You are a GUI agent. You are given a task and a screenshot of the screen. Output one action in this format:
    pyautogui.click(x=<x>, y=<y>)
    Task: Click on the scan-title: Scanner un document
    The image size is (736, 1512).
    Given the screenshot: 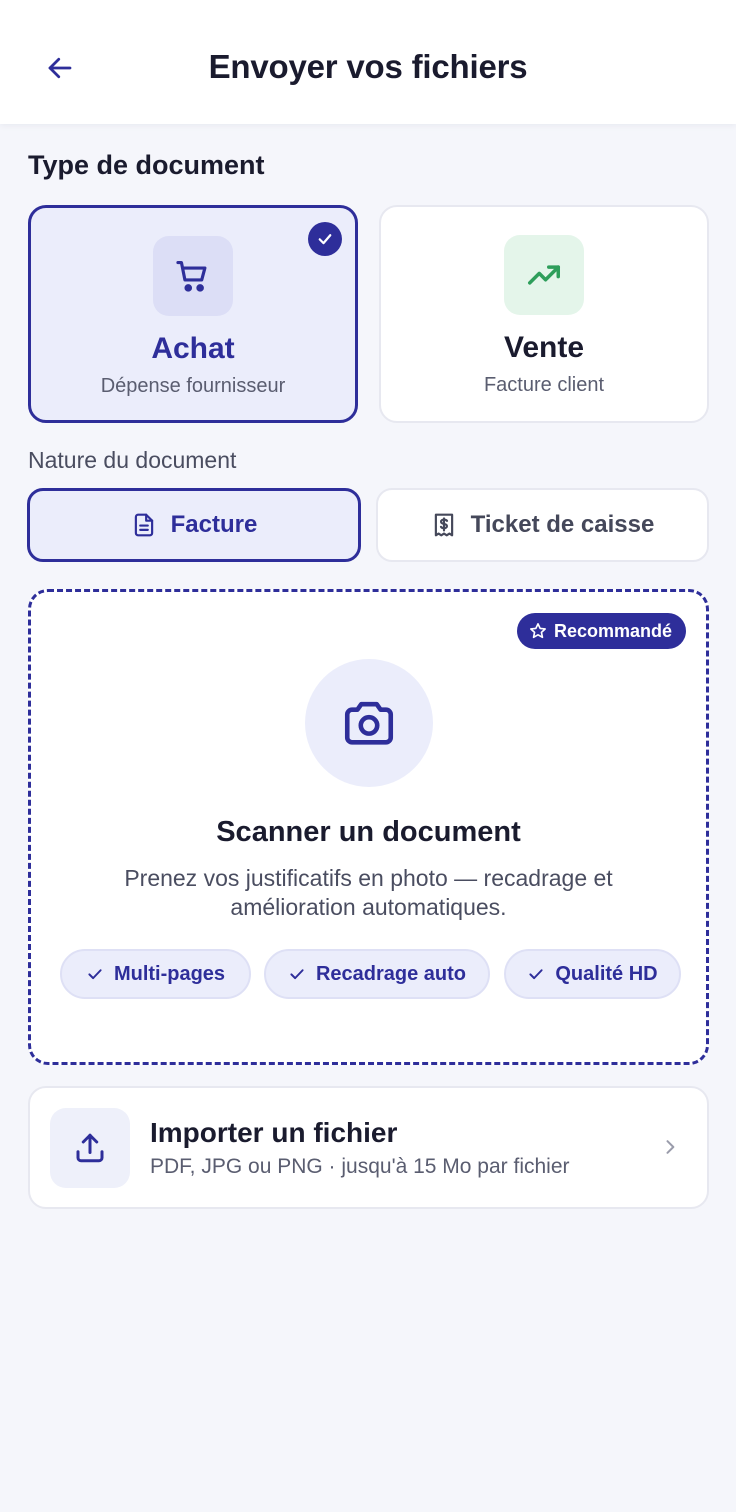 What is the action you would take?
    pyautogui.click(x=368, y=832)
    